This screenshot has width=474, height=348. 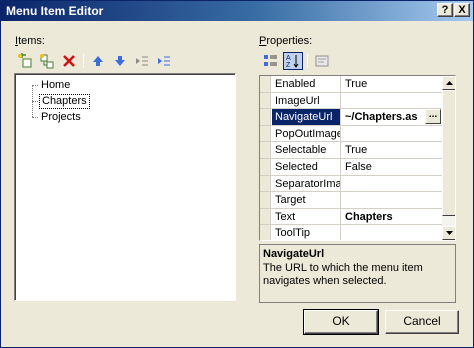 I want to click on tree-item-chapters: Chapters, so click(x=61, y=101).